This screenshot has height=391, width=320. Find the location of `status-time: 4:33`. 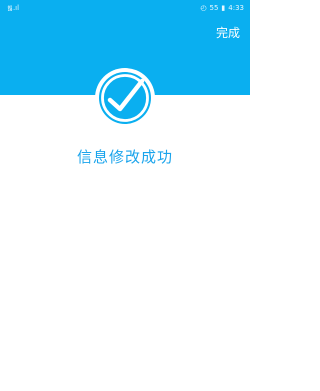

status-time: 4:33 is located at coordinates (236, 8).